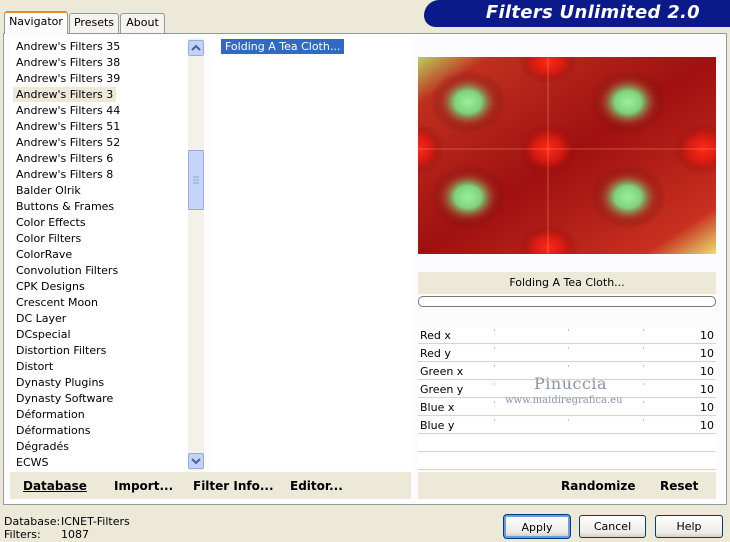 The height and width of the screenshot is (542, 730). I want to click on apply-button: Apply, so click(537, 526).